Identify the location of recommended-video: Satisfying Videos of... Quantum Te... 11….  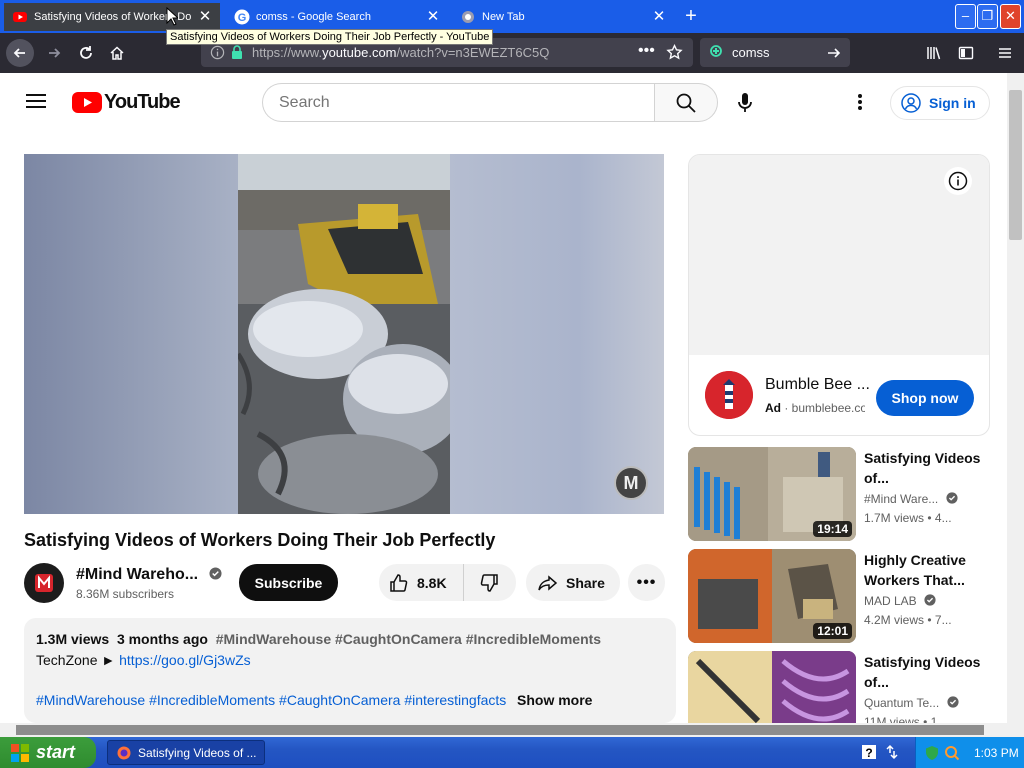
(843, 687).